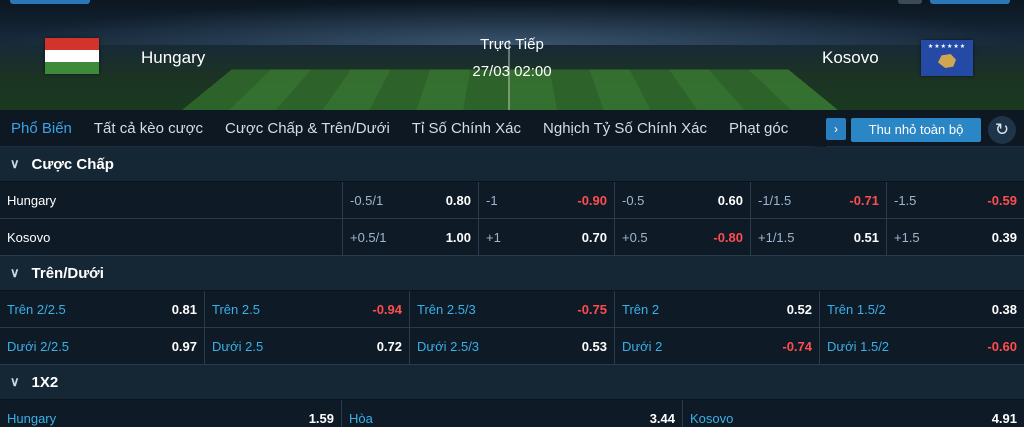 The image size is (1024, 427). What do you see at coordinates (361, 418) in the screenshot?
I see `outcome-label: Hòa` at bounding box center [361, 418].